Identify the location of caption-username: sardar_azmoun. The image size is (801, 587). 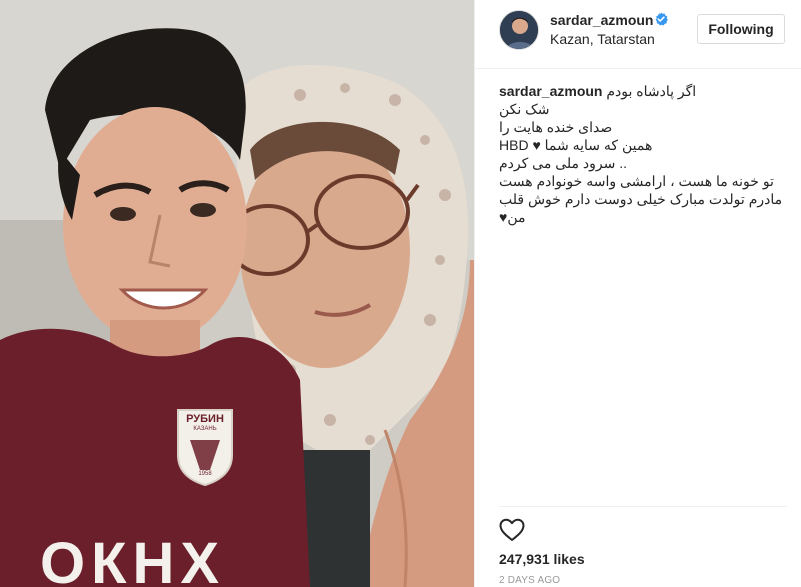
(550, 91).